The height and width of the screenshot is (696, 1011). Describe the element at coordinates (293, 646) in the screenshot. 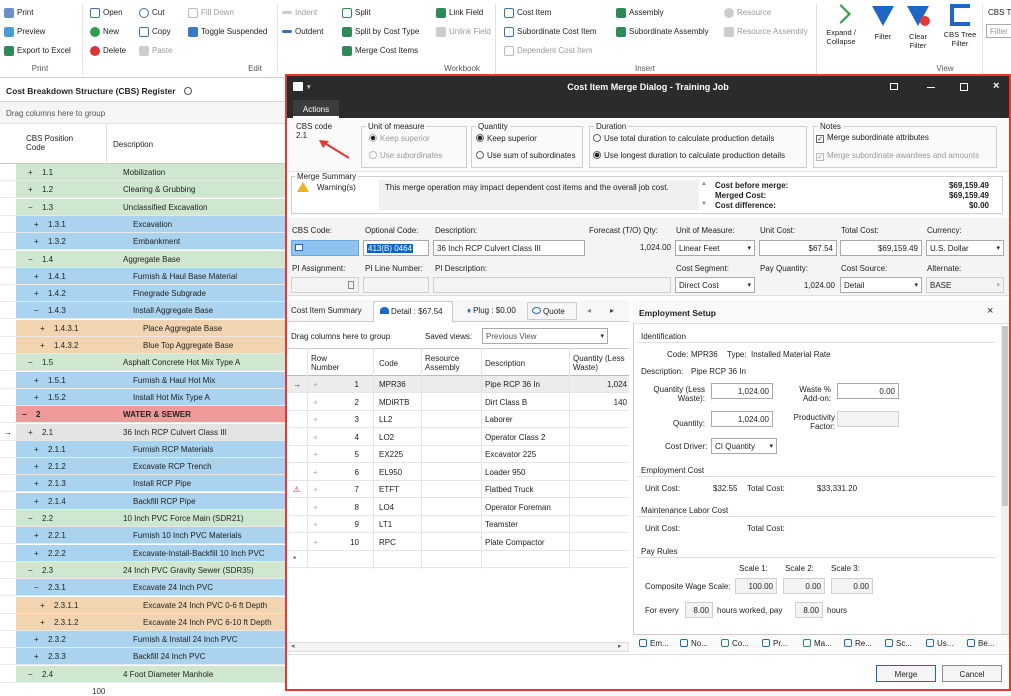

I see `scroll-left-icon: ◂` at that location.